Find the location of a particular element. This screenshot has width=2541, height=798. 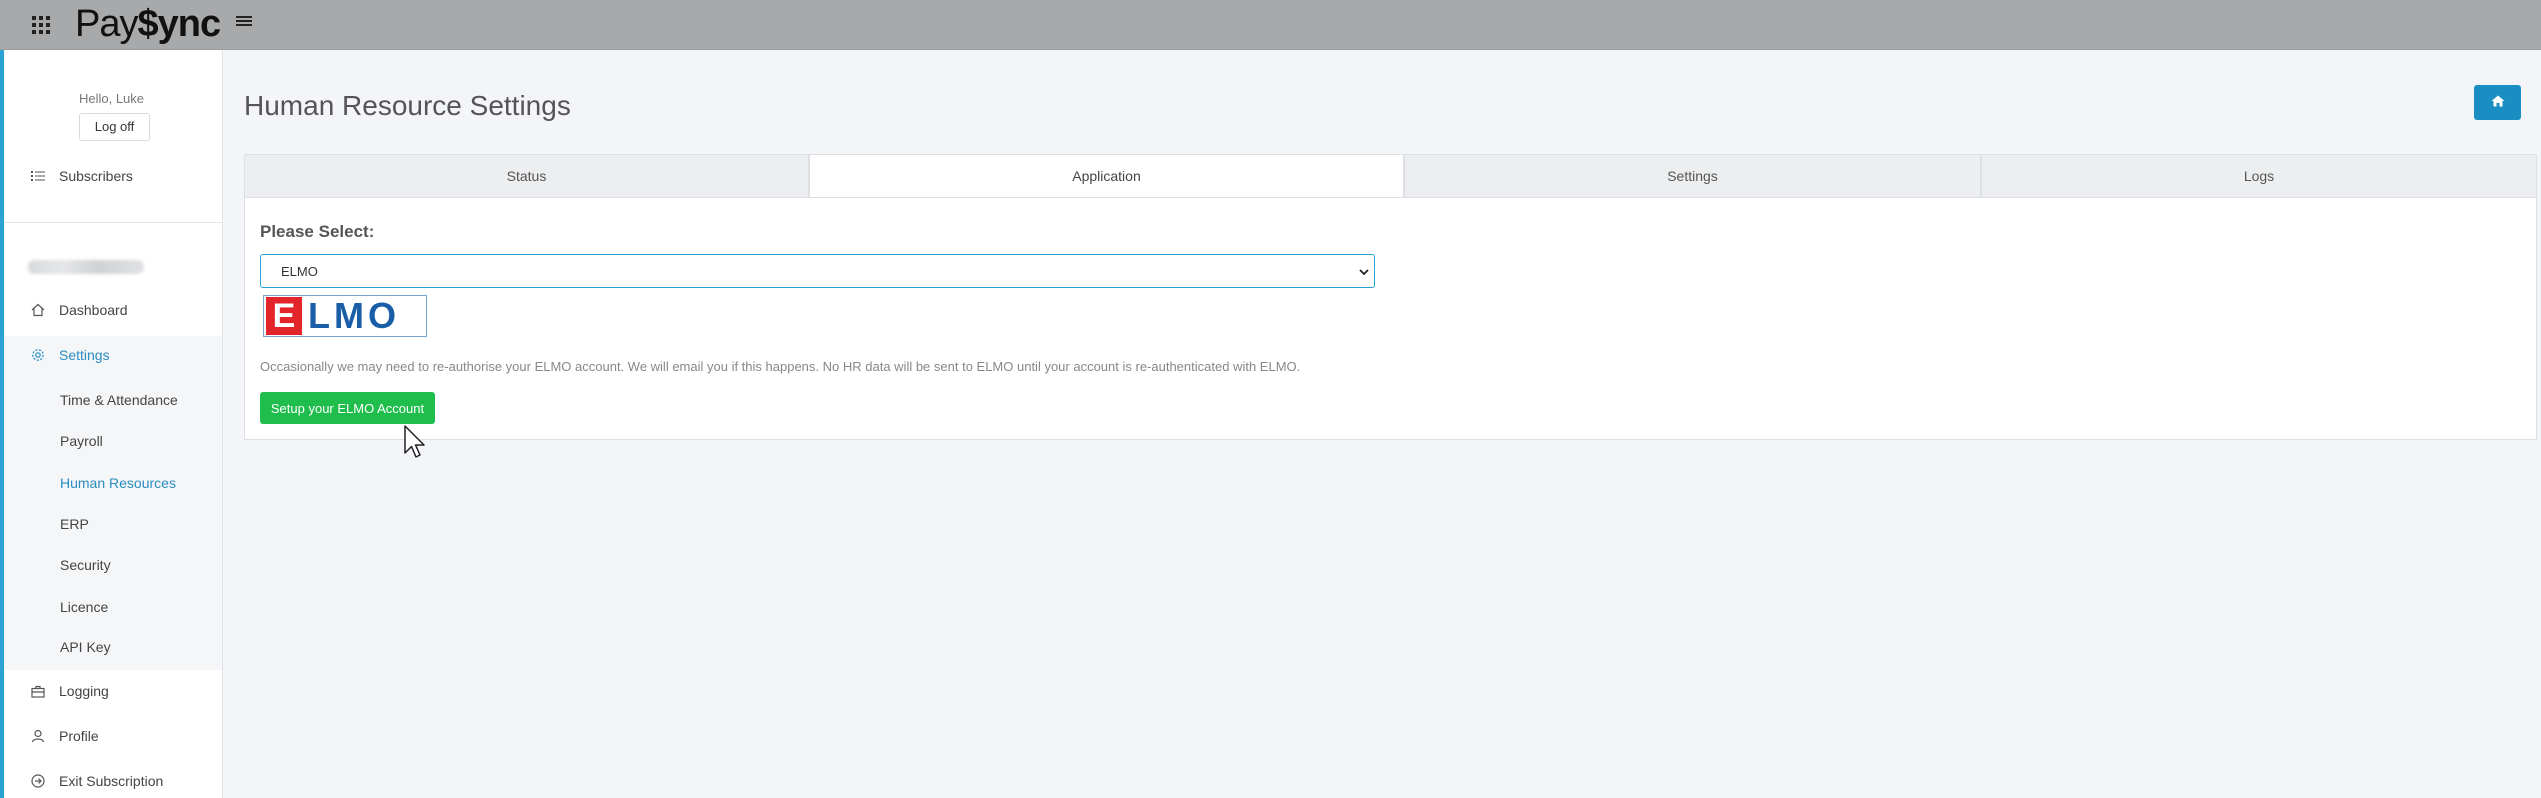

sidebar-subitem-label: Payroll is located at coordinates (81, 441).